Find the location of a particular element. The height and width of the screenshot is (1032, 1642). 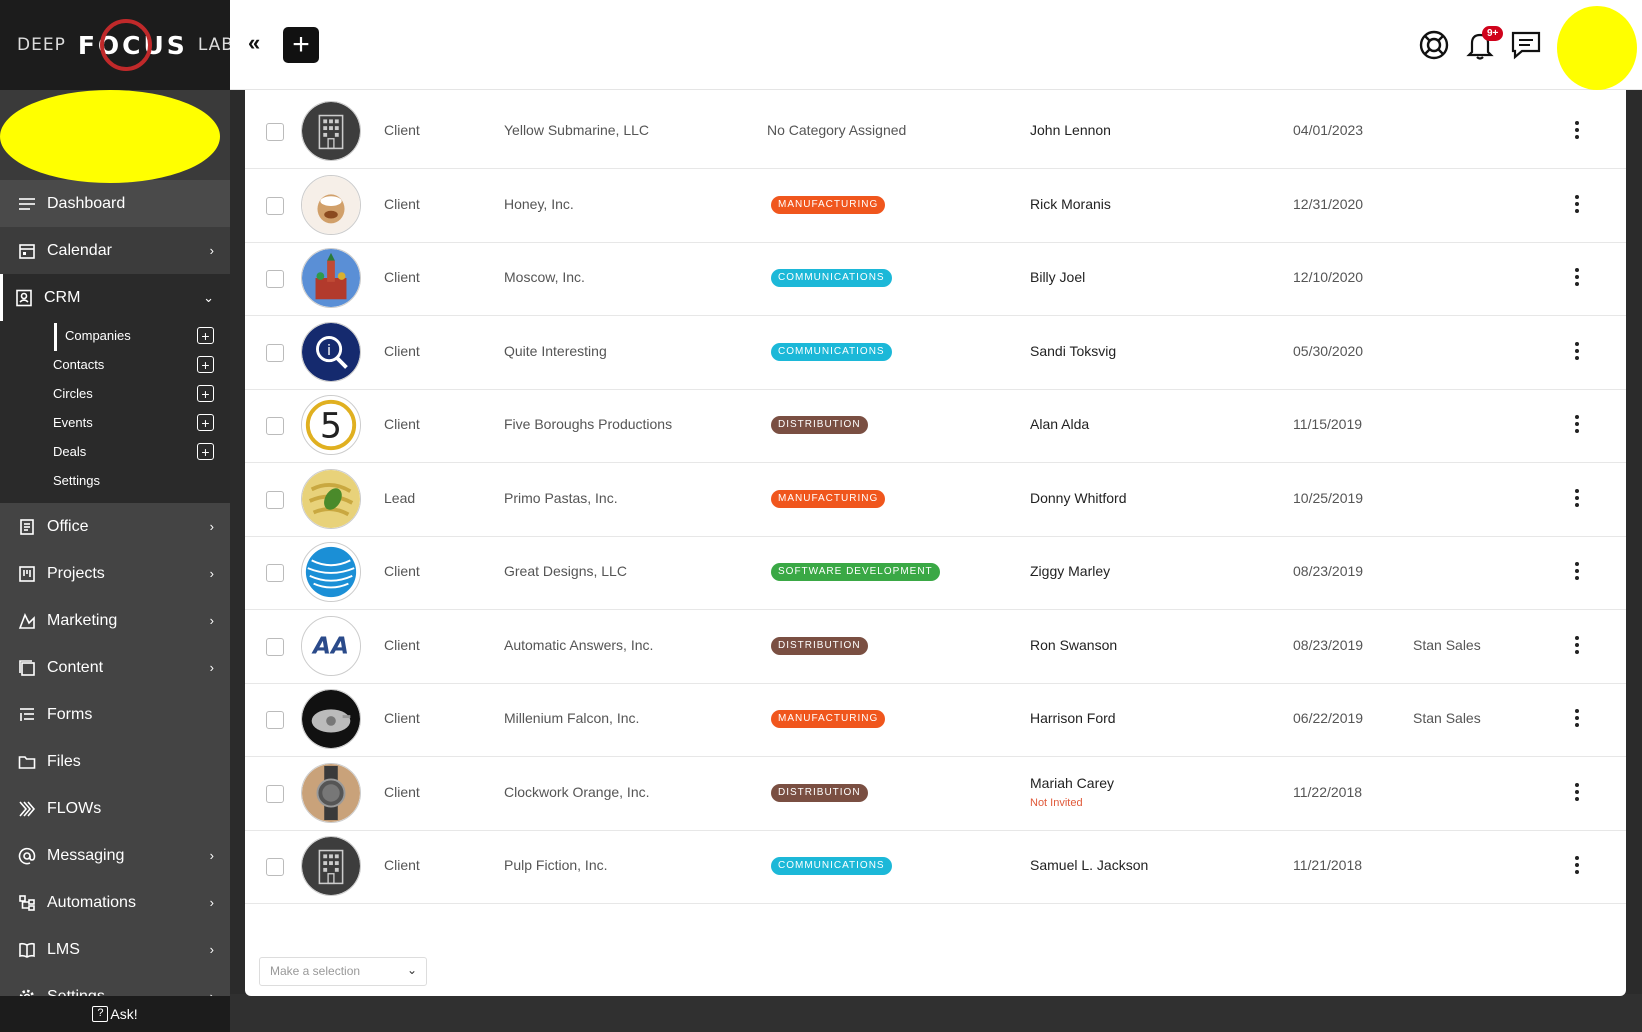

ask-button: ? Ask! is located at coordinates (115, 1014).